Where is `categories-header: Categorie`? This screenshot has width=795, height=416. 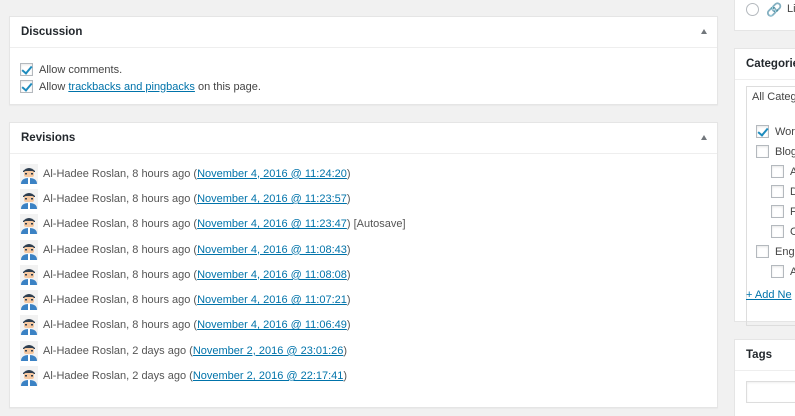 categories-header: Categorie is located at coordinates (765, 64).